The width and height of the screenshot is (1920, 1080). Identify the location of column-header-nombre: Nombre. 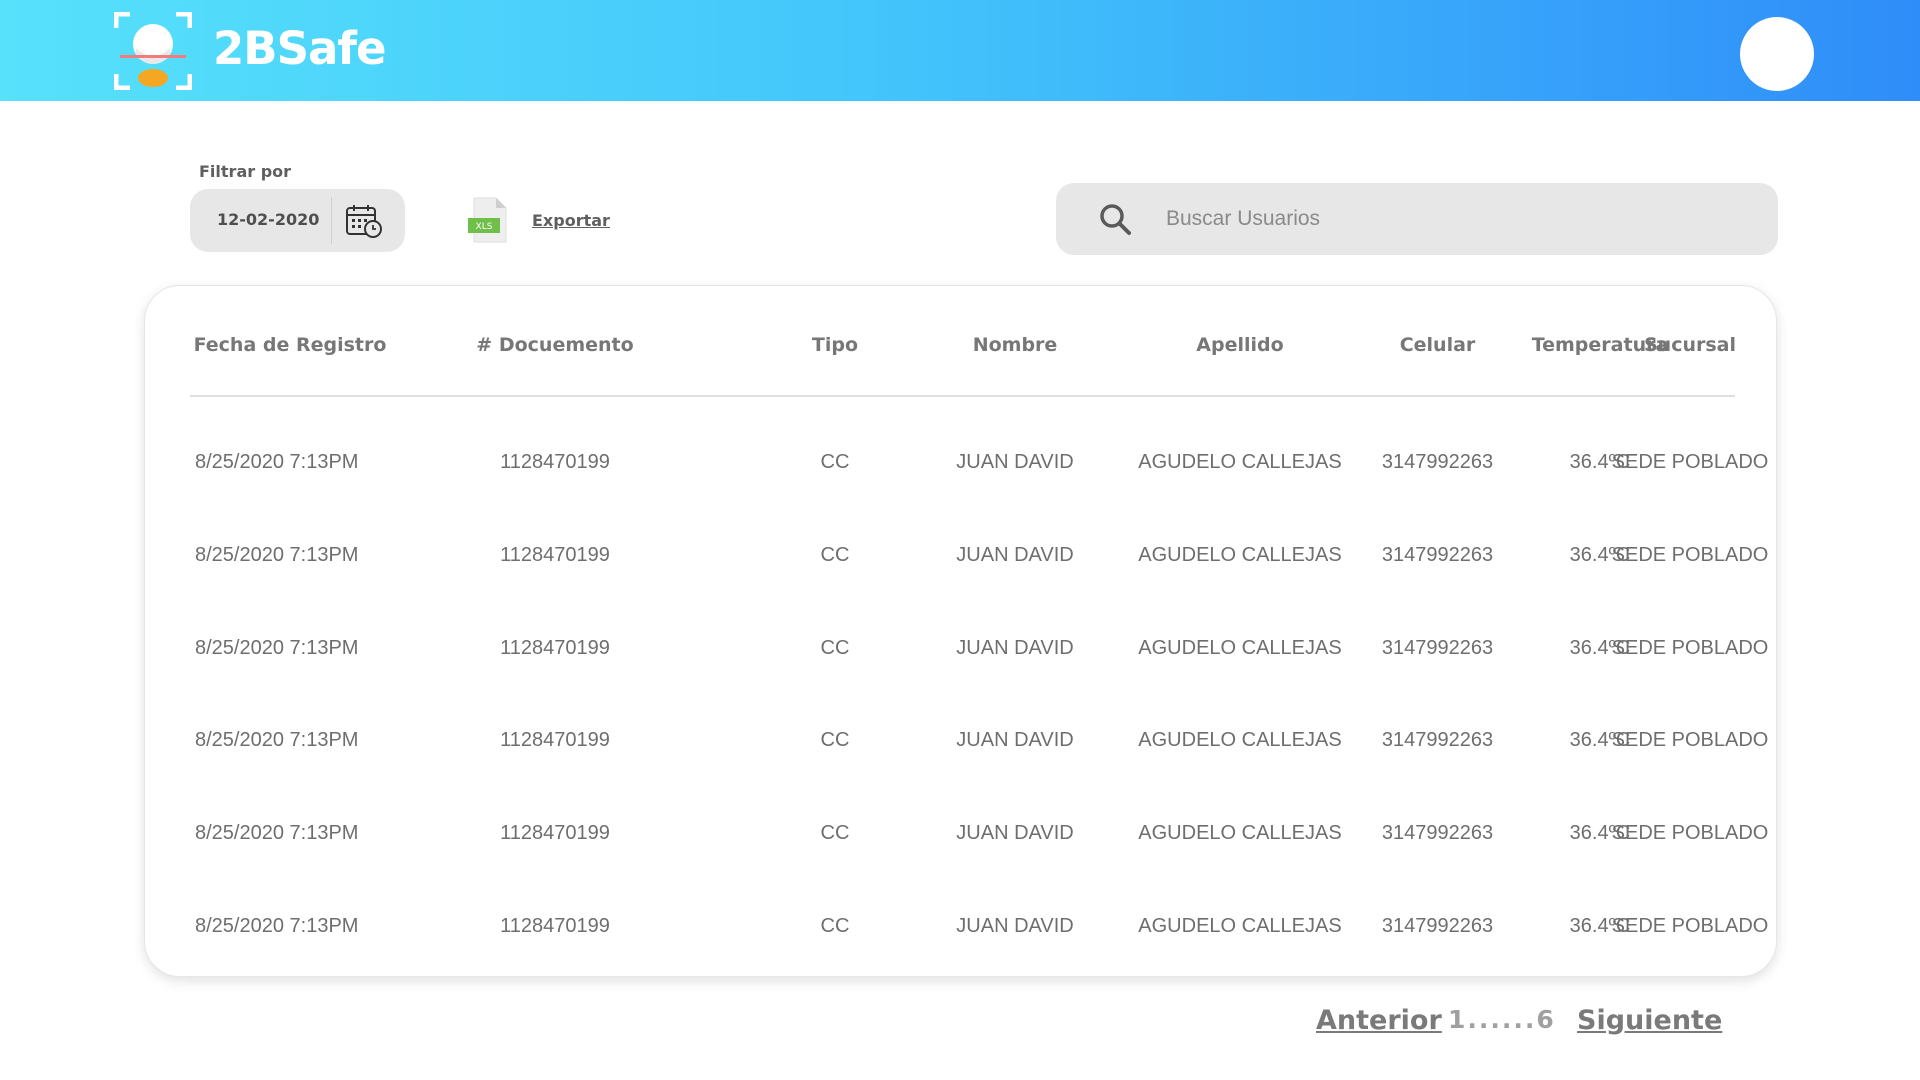
(1015, 345).